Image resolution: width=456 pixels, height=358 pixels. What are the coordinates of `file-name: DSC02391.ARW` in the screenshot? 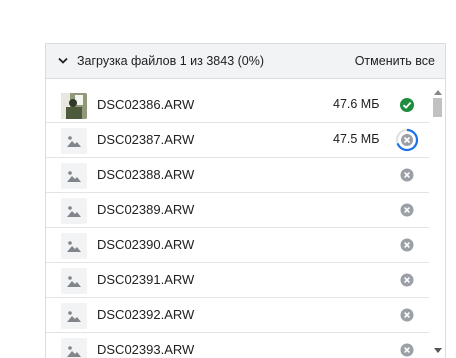 It's located at (146, 279).